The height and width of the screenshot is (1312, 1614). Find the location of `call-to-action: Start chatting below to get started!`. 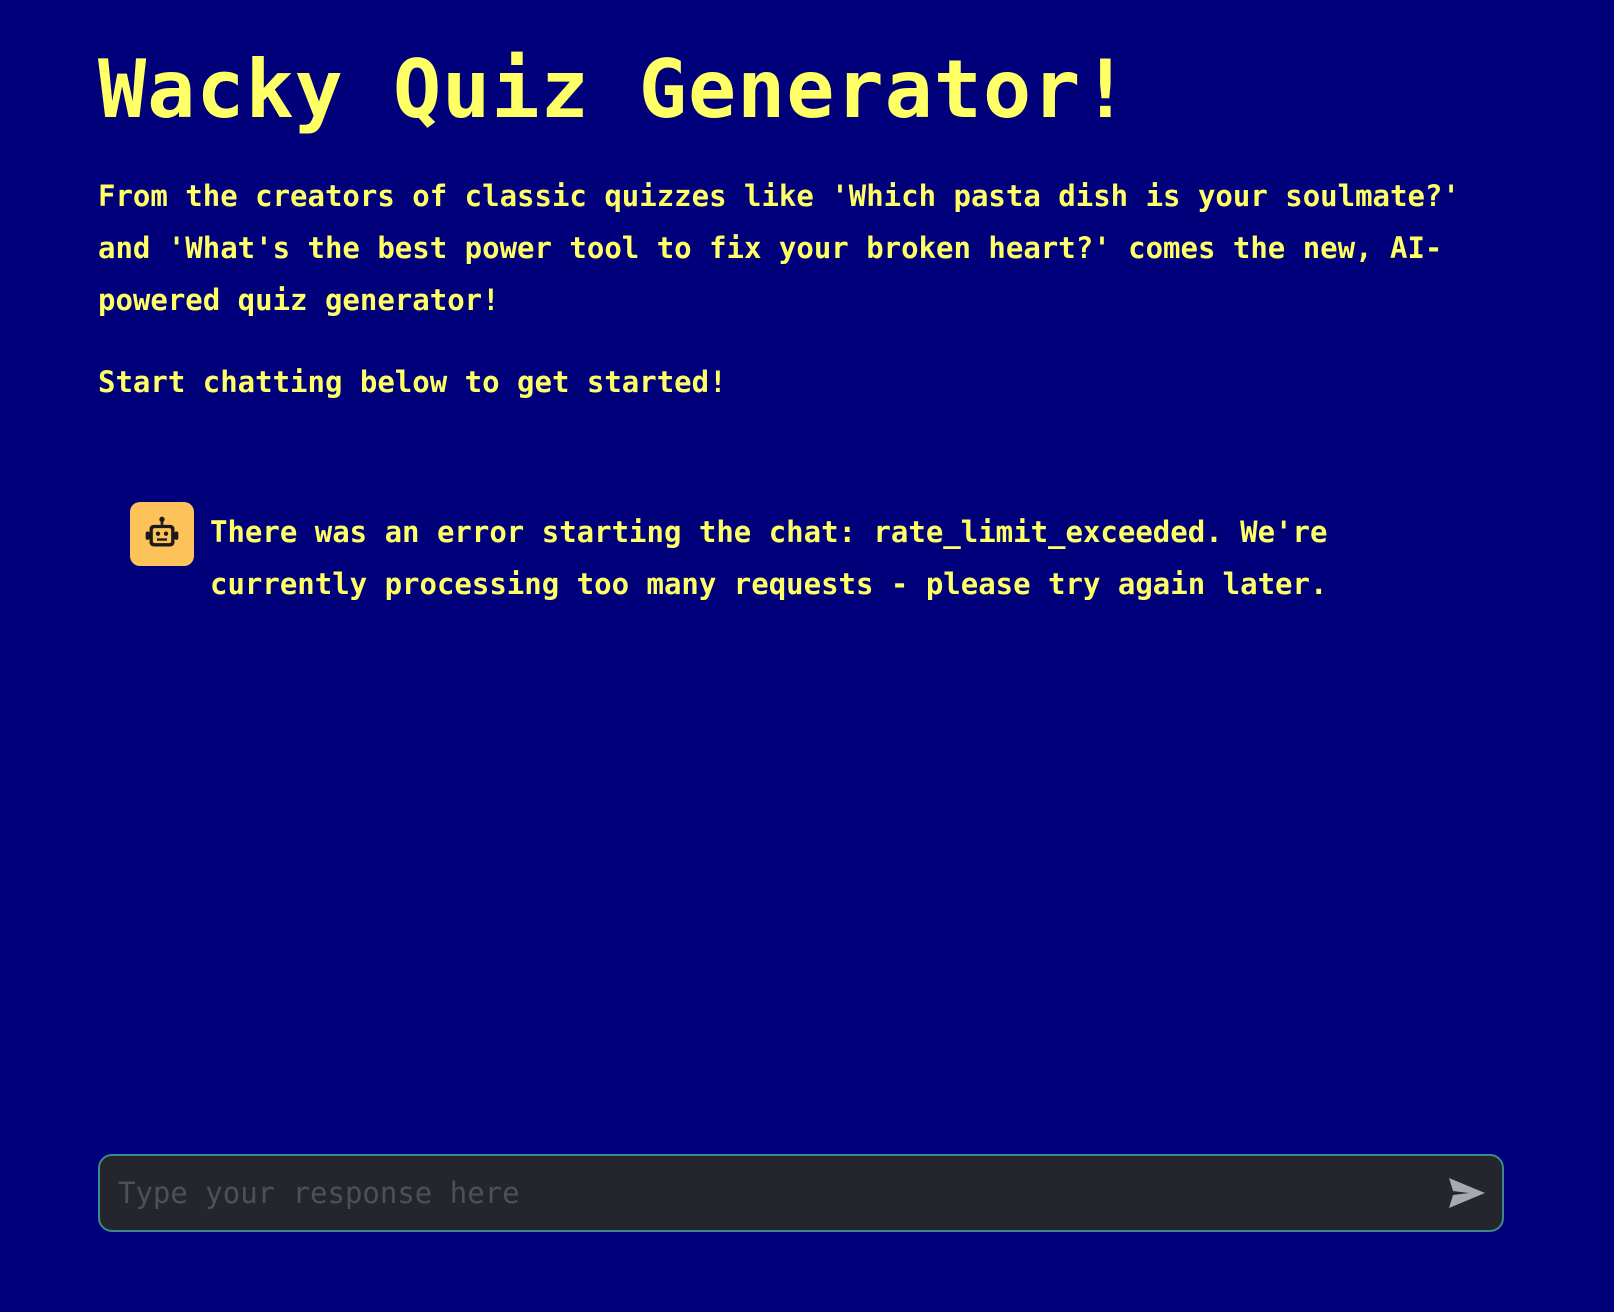

call-to-action: Start chatting below to get started! is located at coordinates (412, 382).